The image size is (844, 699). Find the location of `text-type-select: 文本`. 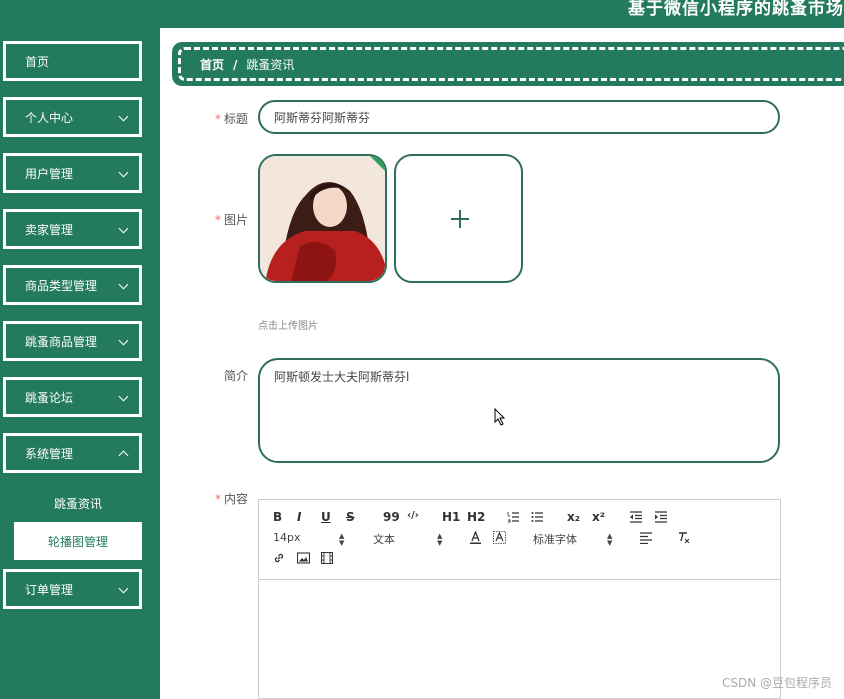

text-type-select: 文本 is located at coordinates (384, 539).